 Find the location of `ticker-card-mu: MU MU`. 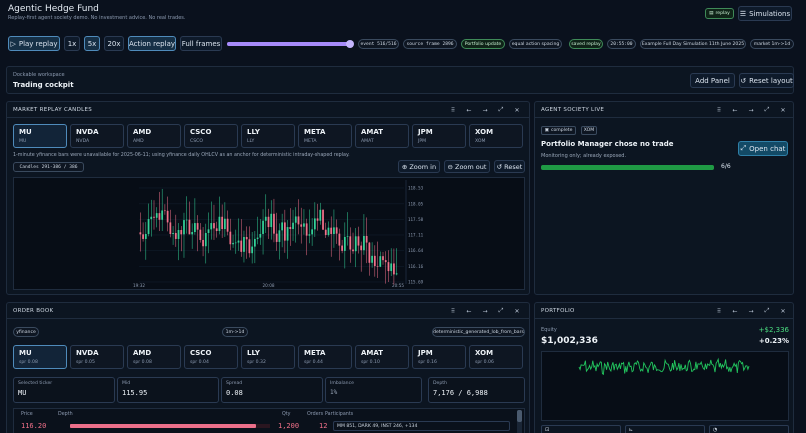

ticker-card-mu: MU MU is located at coordinates (40, 136).